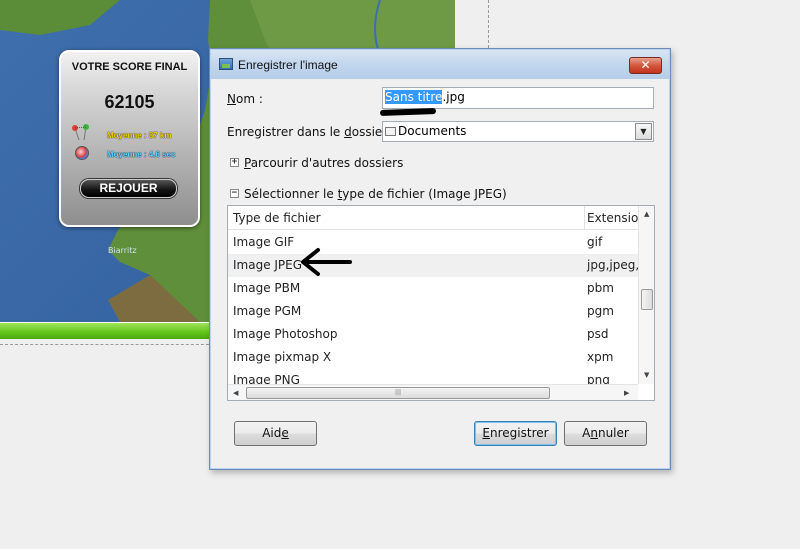  What do you see at coordinates (646, 375) in the screenshot?
I see `scroll-down-icon: ▼` at bounding box center [646, 375].